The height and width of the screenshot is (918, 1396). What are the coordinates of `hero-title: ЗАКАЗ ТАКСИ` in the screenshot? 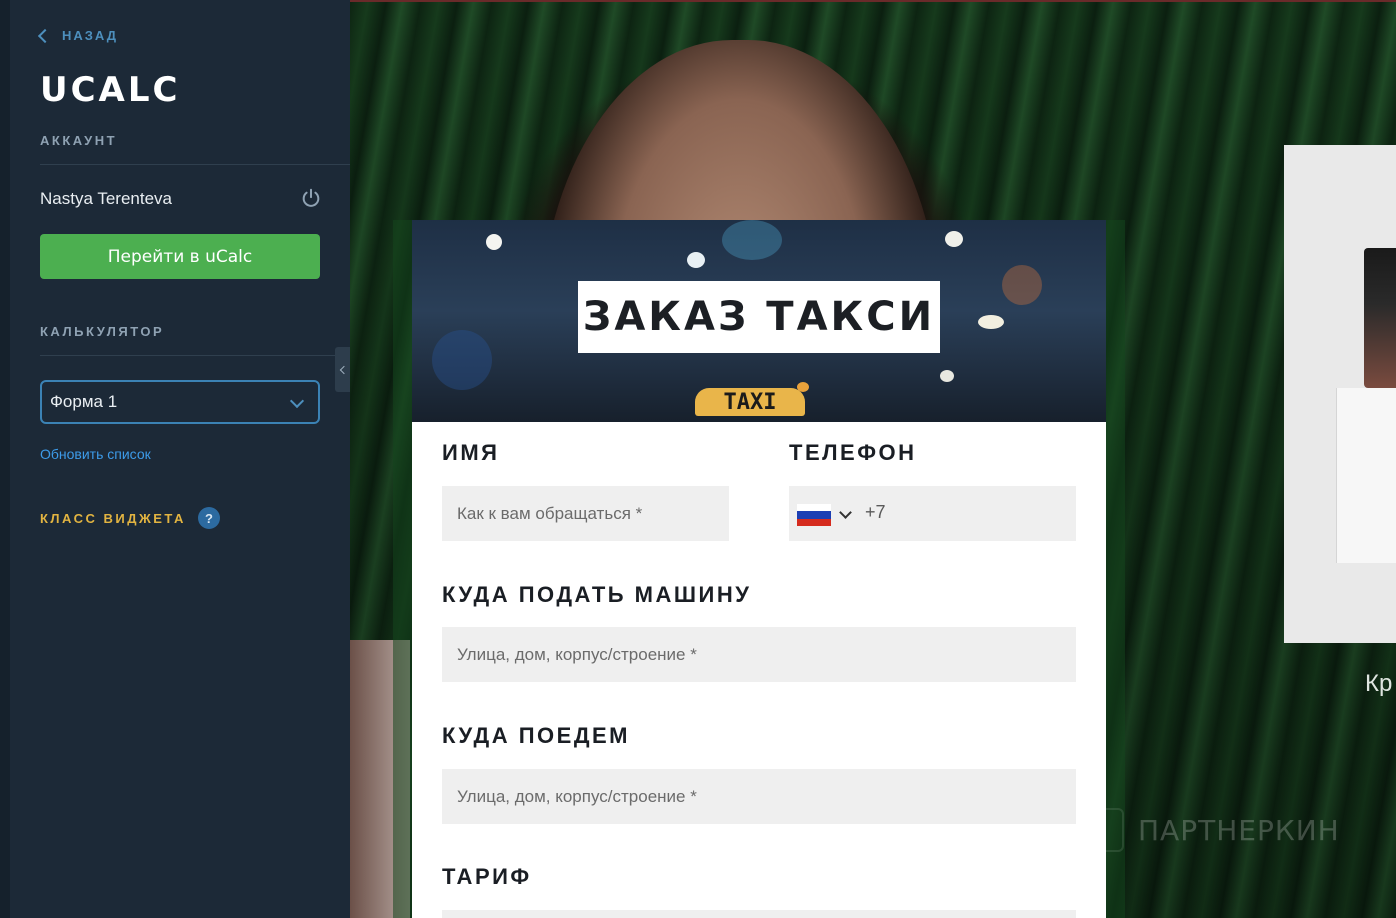 It's located at (759, 317).